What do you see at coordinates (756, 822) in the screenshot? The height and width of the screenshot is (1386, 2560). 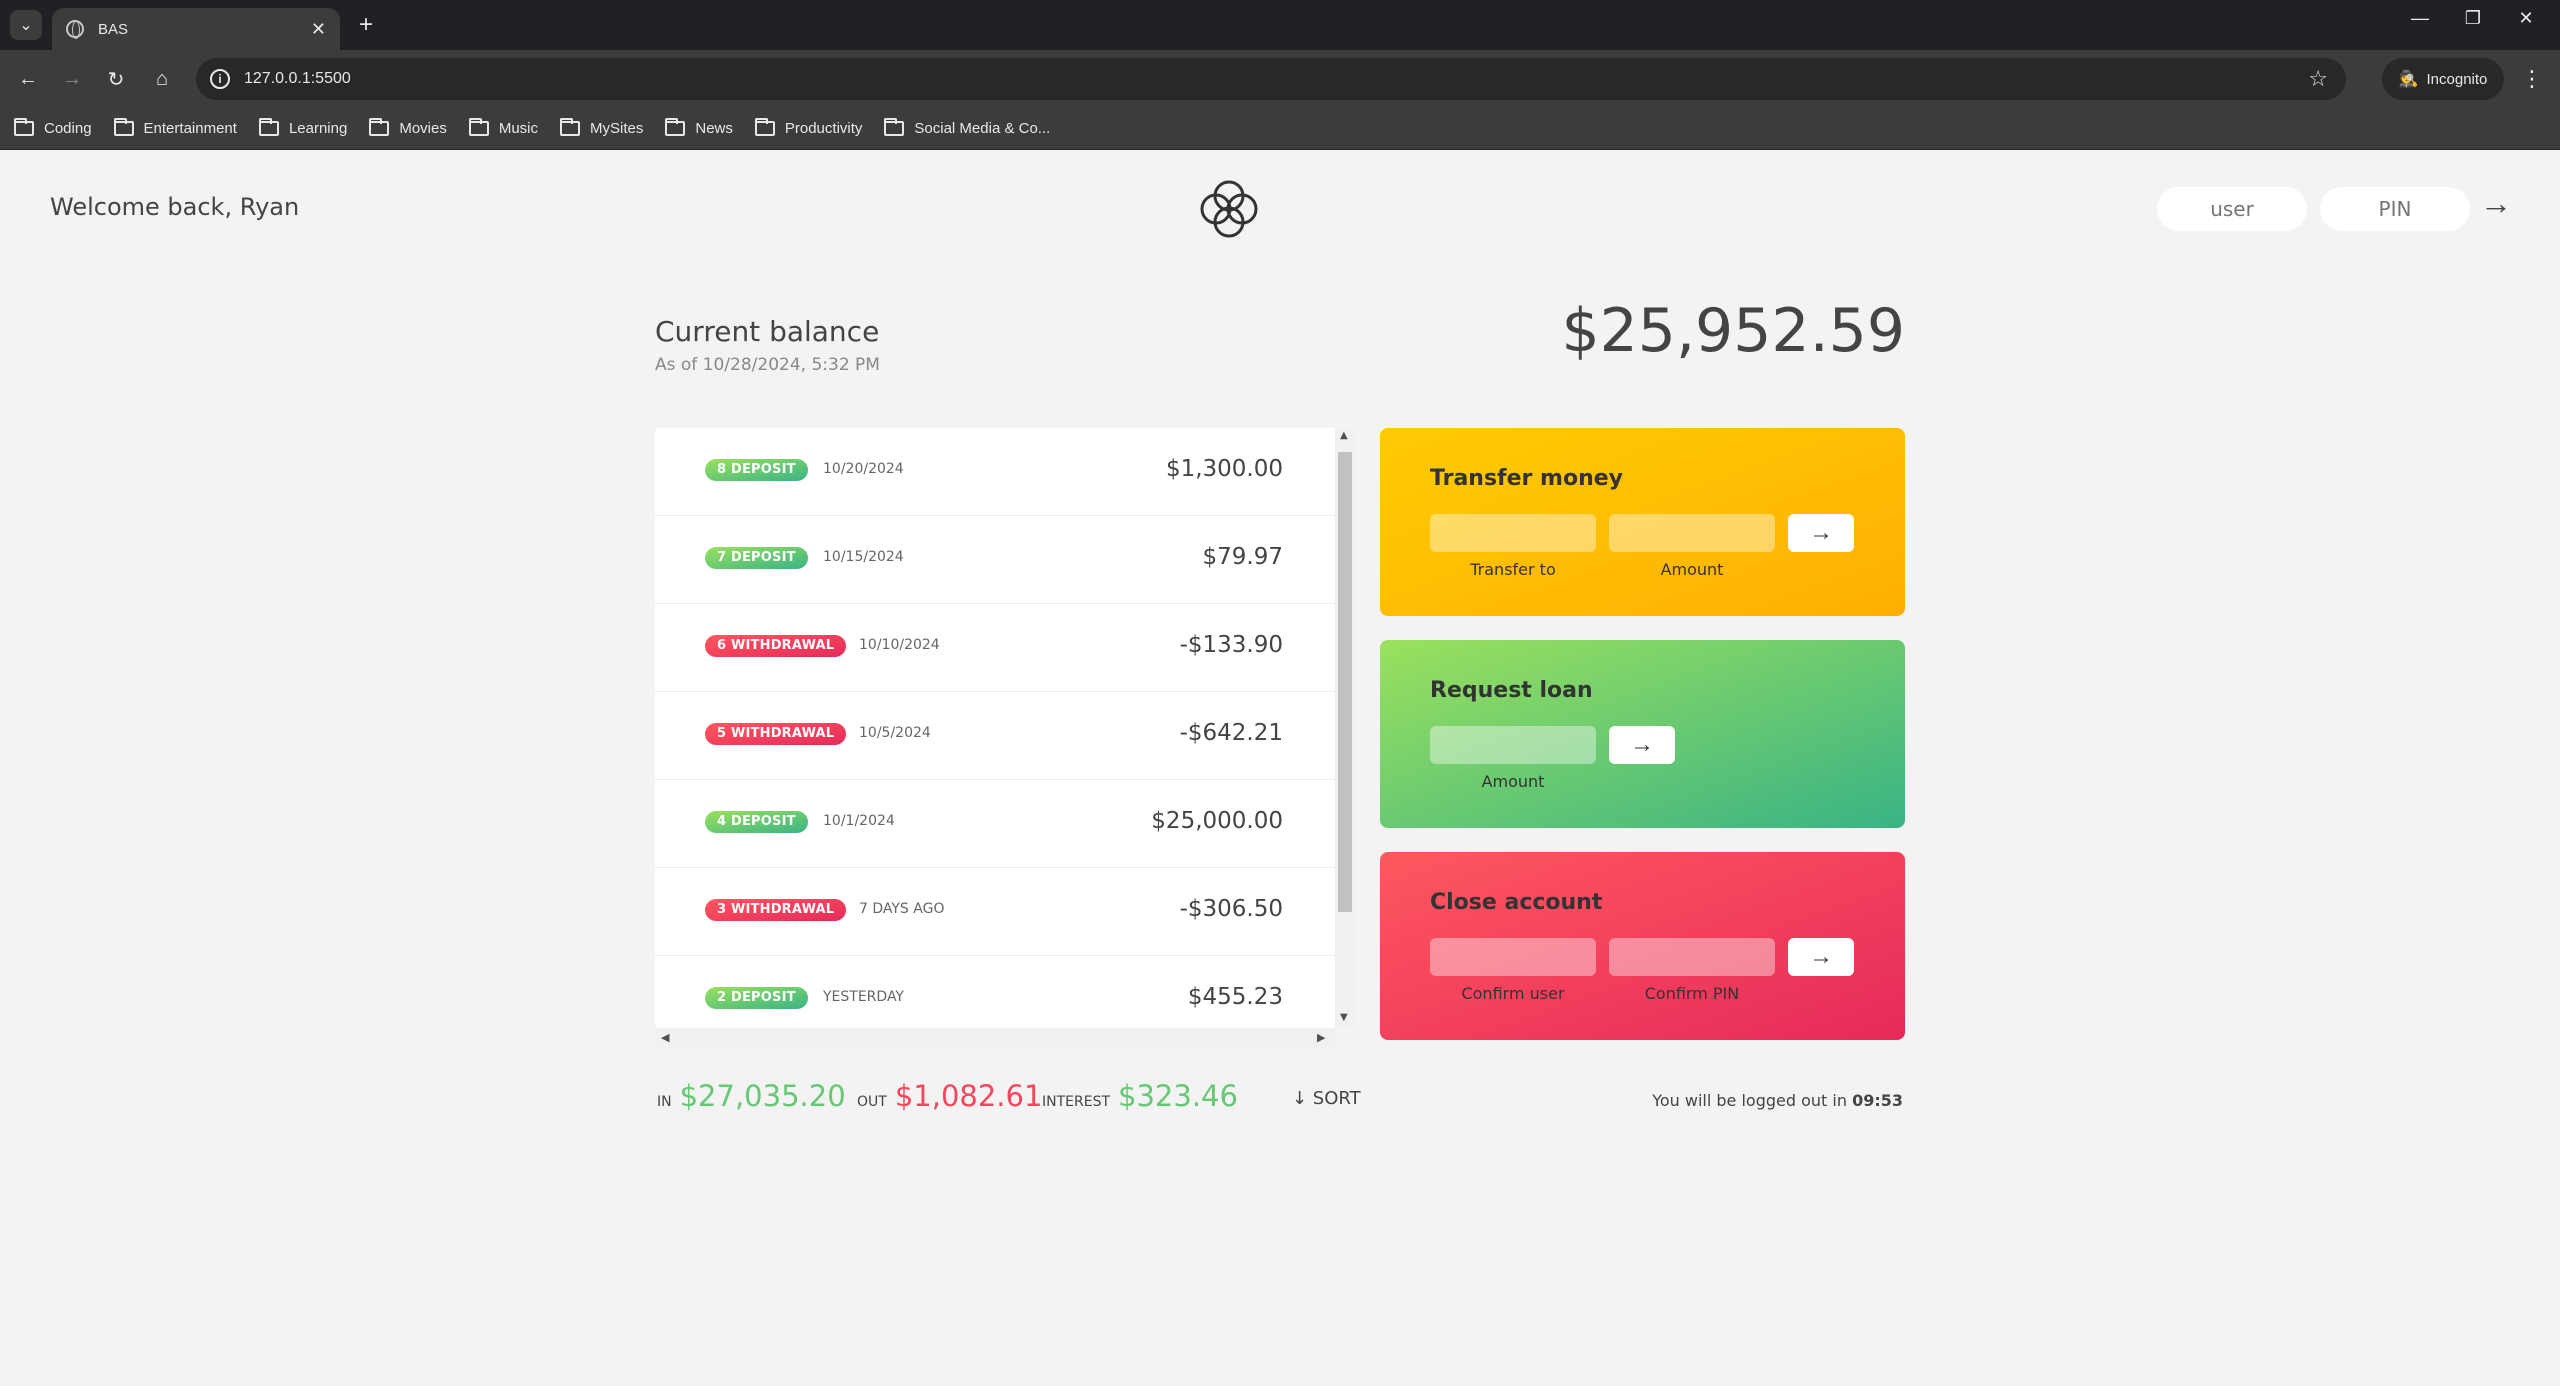 I see `movement-type-badge: 4 deposit` at bounding box center [756, 822].